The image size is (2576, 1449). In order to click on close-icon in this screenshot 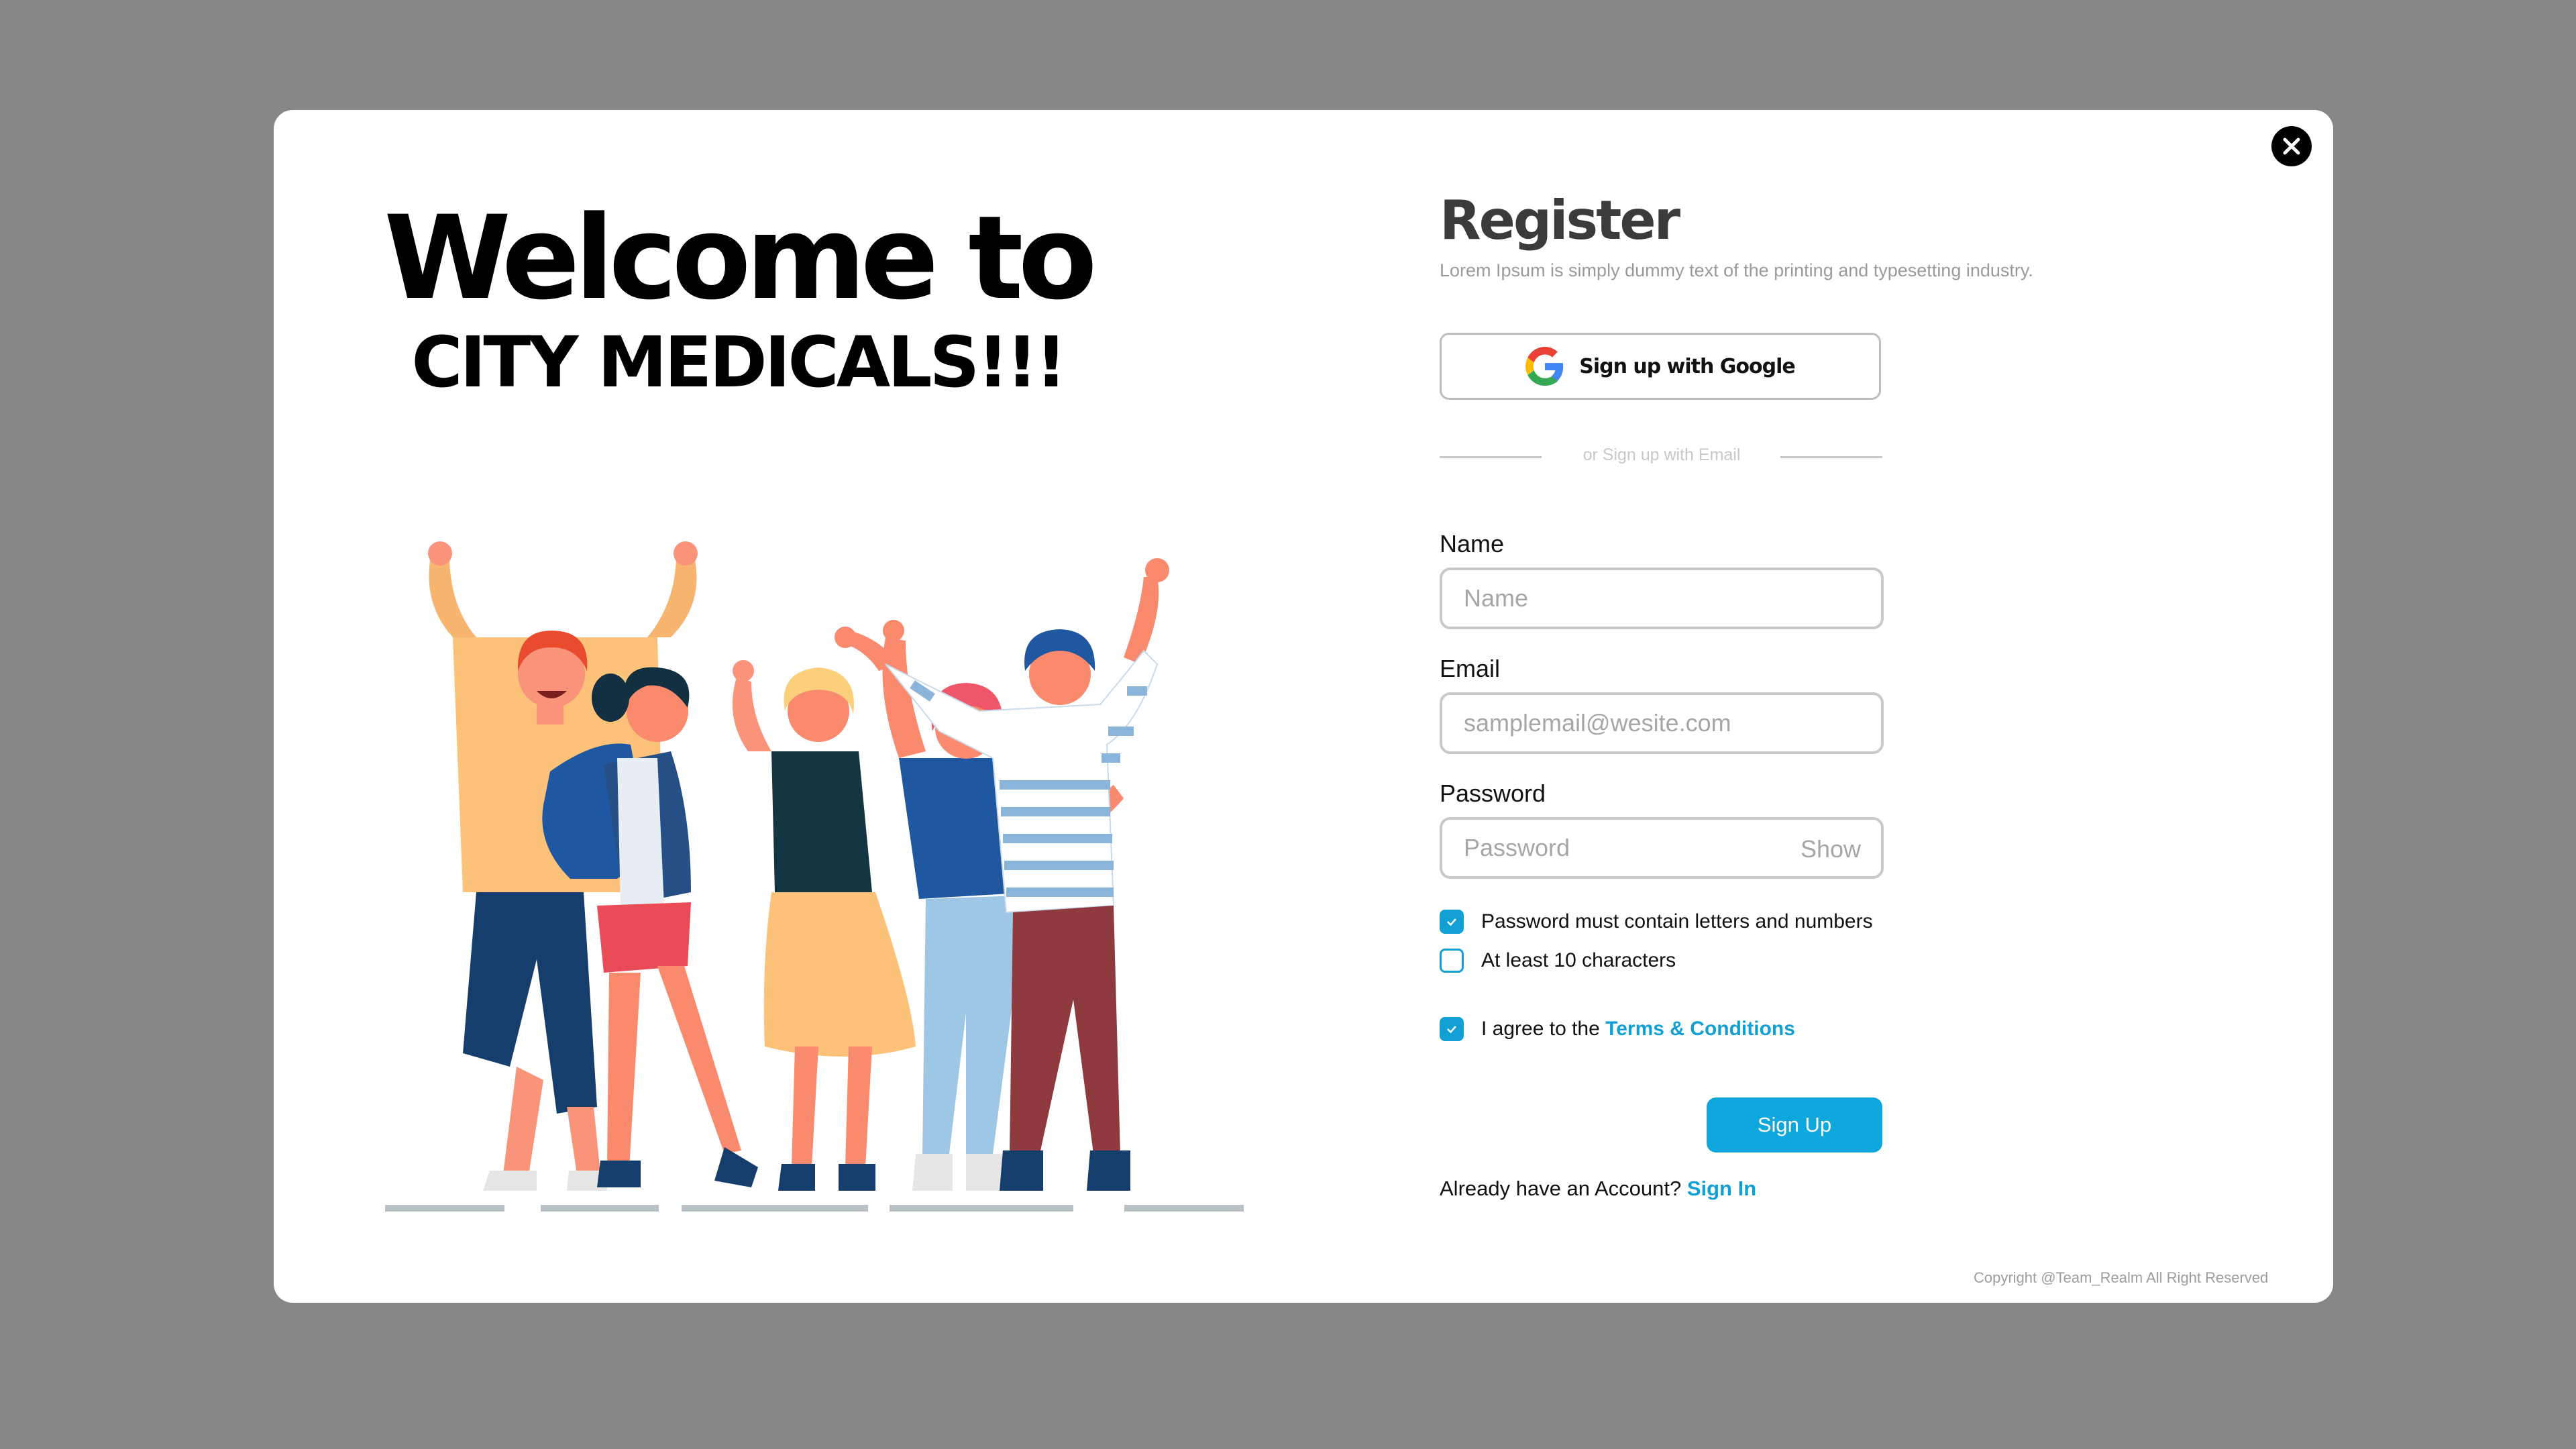, I will do `click(2291, 146)`.